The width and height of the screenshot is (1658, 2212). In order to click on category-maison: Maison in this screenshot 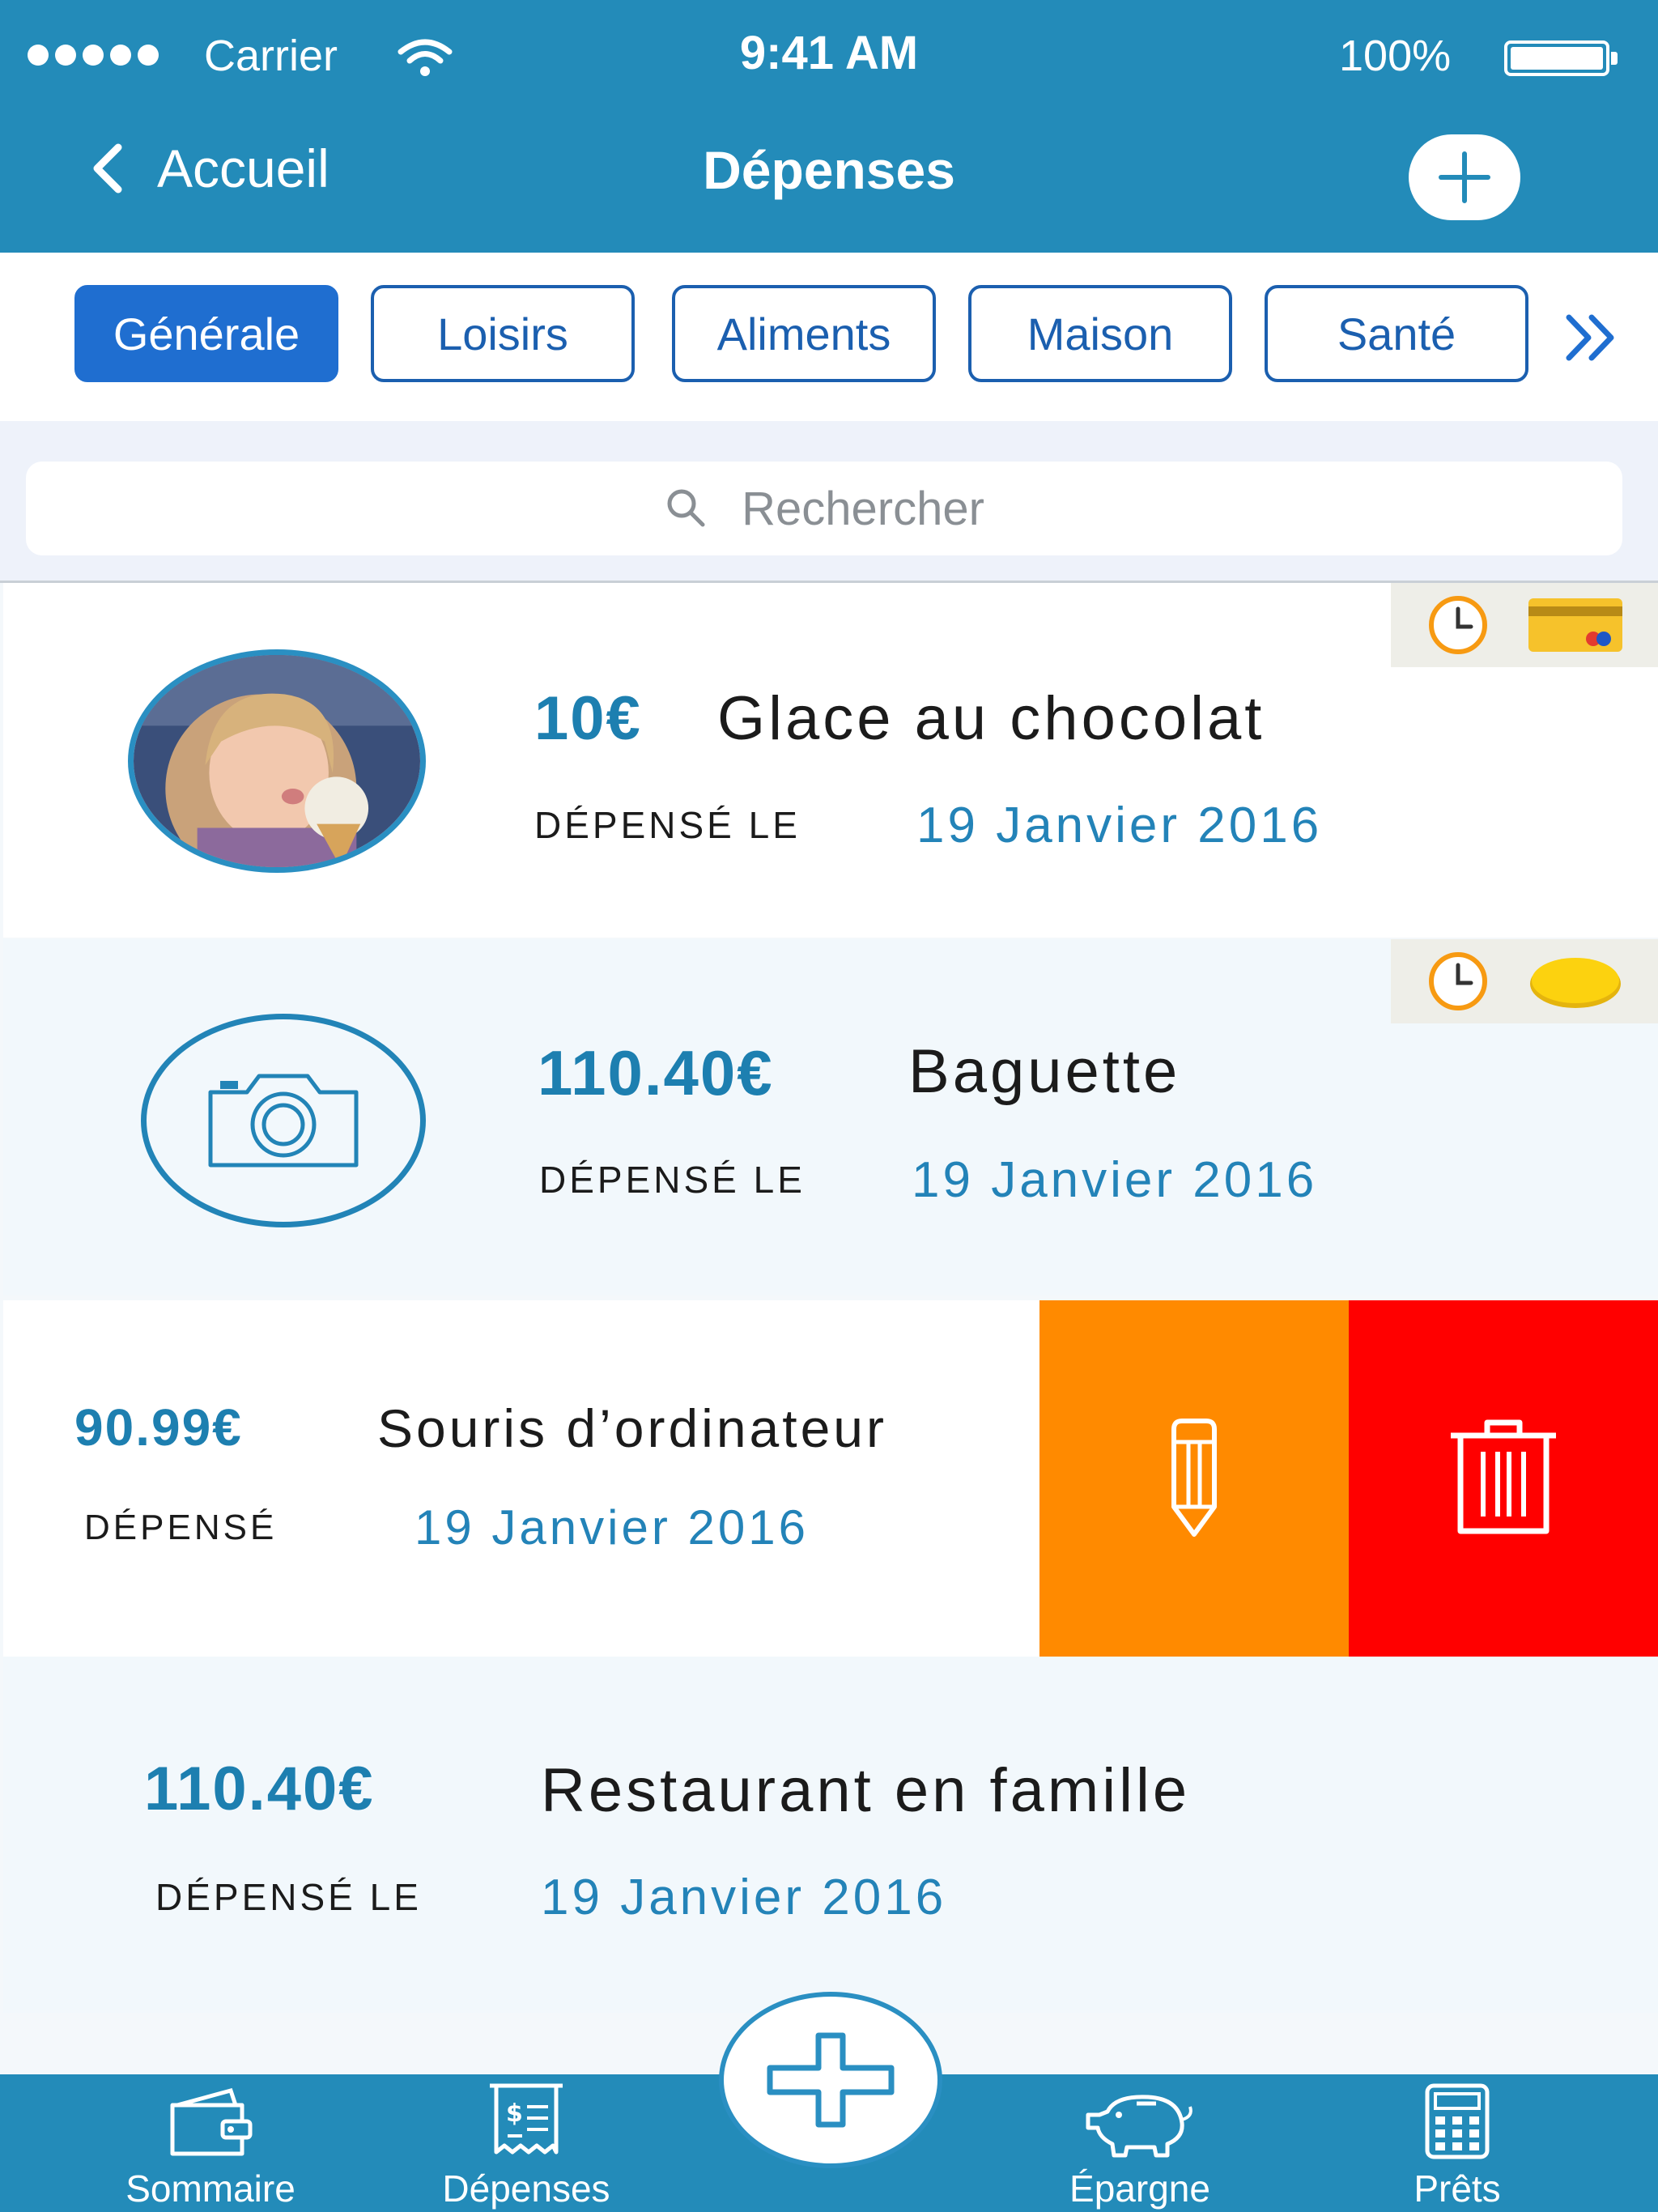, I will do `click(1100, 334)`.